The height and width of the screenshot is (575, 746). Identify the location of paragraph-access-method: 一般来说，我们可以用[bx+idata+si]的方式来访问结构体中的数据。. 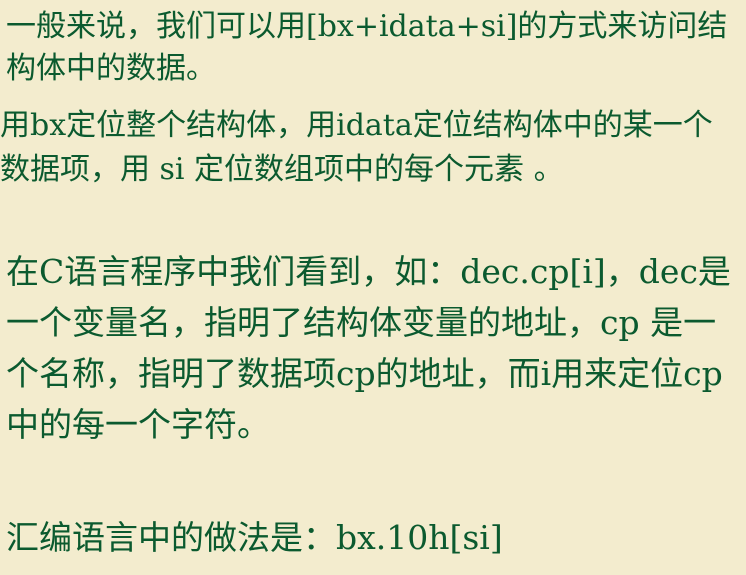
(367, 47).